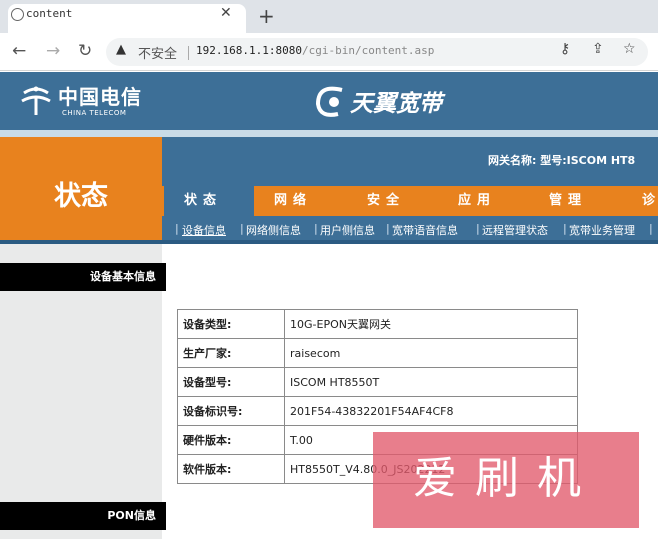 The image size is (658, 539). Describe the element at coordinates (368, 50) in the screenshot. I see `url-path: /cgi-bin/content.asp` at that location.